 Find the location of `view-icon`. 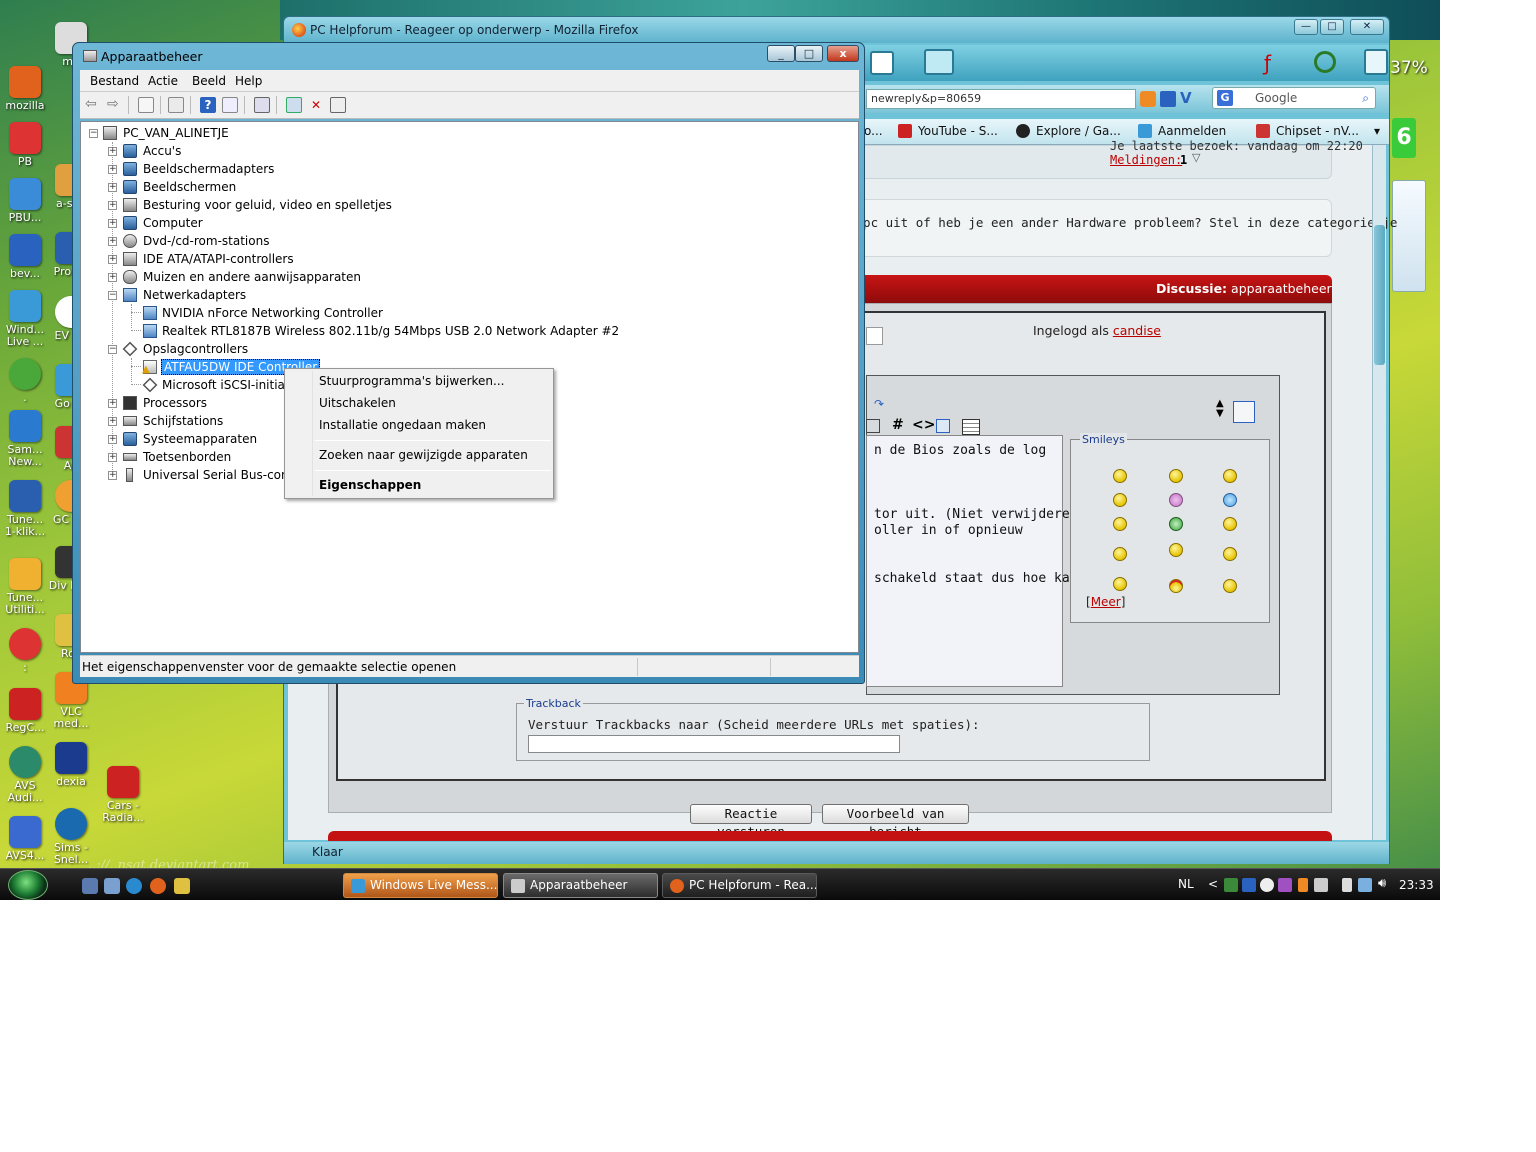

view-icon is located at coordinates (230, 105).